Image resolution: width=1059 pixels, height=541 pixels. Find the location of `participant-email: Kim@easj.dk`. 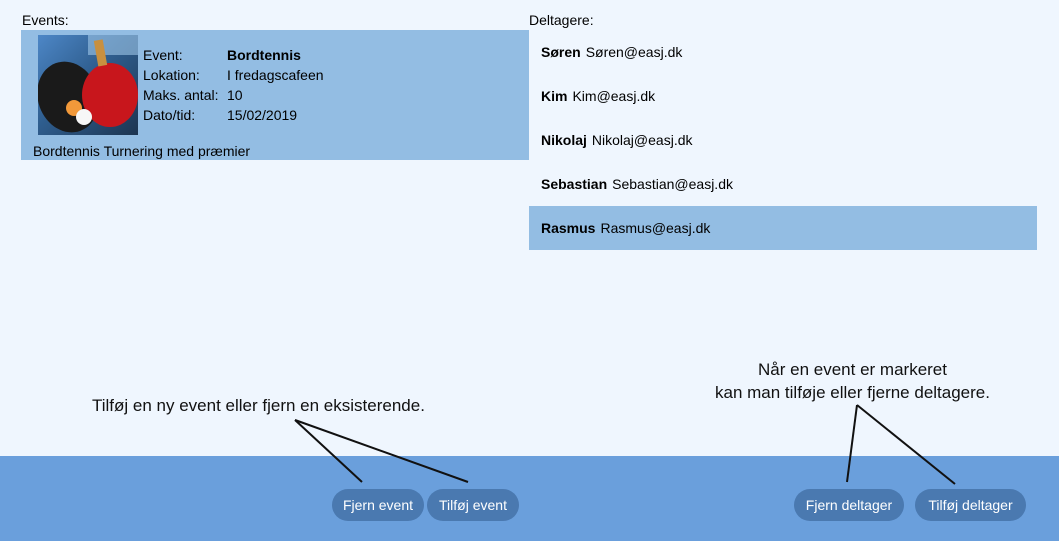

participant-email: Kim@easj.dk is located at coordinates (614, 96).